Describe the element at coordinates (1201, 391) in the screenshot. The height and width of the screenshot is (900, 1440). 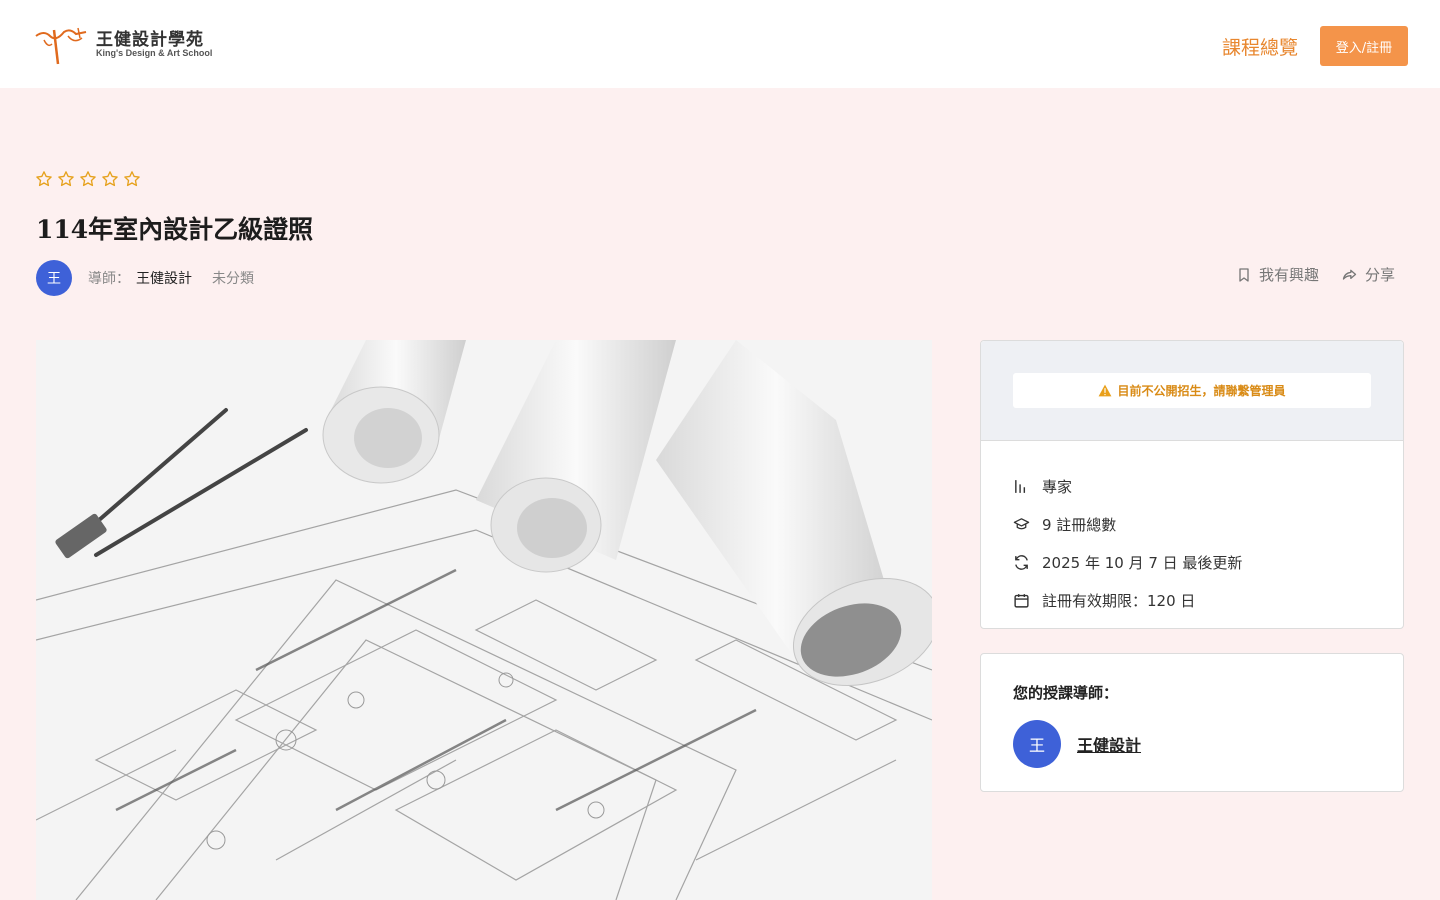
I see `enrollment-notice-text: 目前不公開招生，請聯繫管理員` at that location.